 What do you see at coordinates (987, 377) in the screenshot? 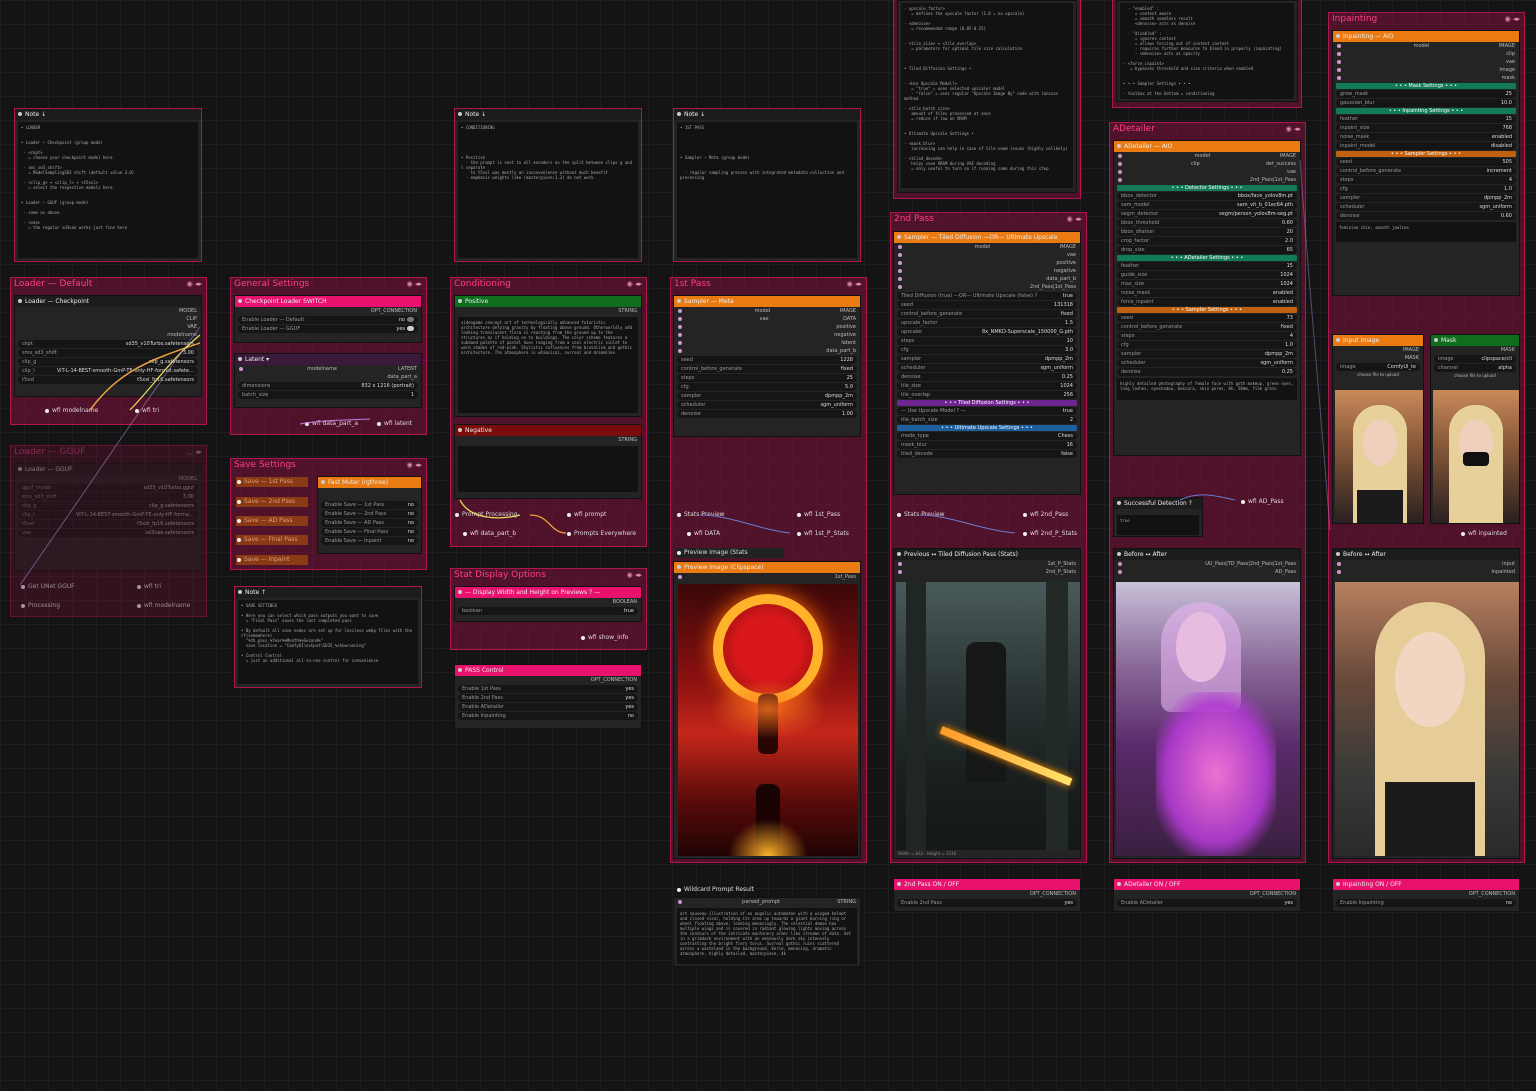
I see `widget-denoise: denoise 0.25` at bounding box center [987, 377].